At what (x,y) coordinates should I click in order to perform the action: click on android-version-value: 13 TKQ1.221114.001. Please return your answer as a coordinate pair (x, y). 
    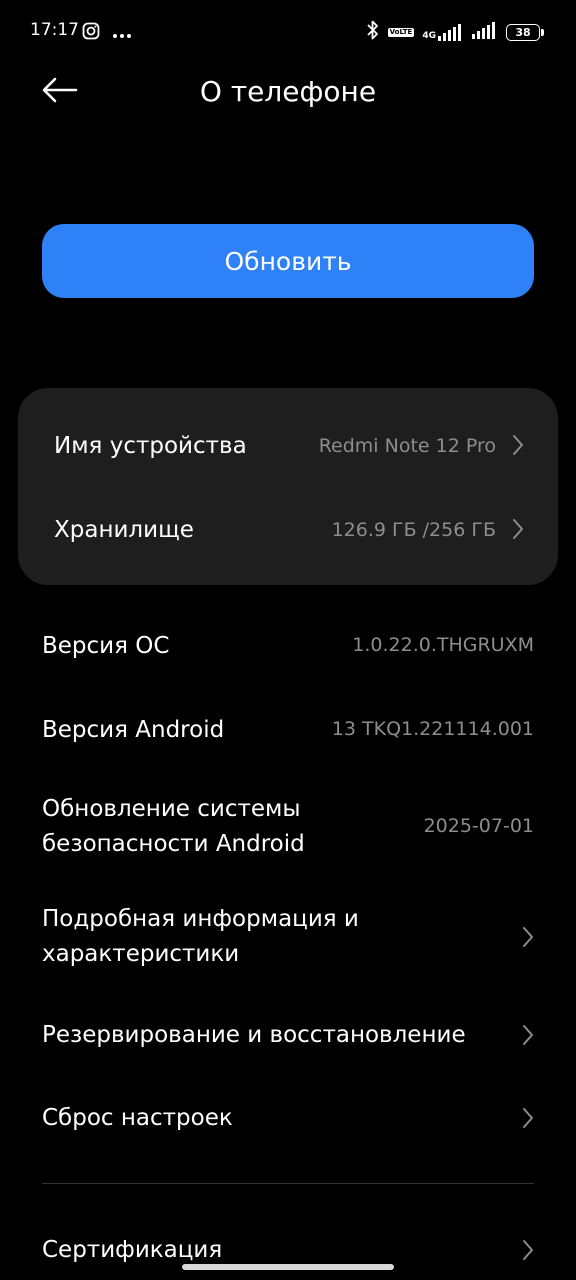
    Looking at the image, I should click on (432, 729).